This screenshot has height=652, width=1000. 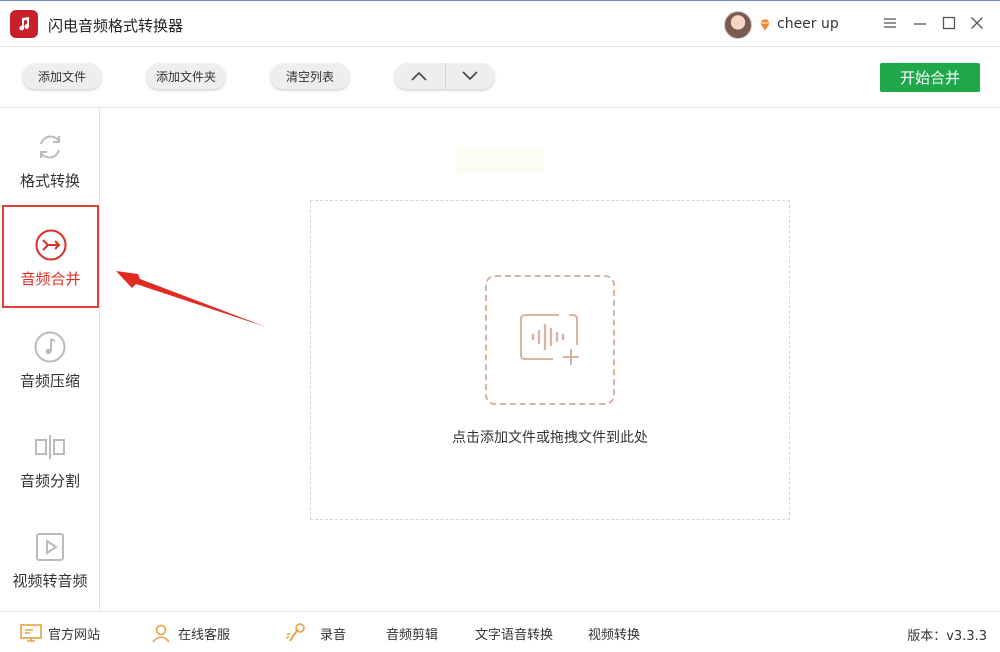 I want to click on footer: 官方网站 在线客服 录音 音频剪辑 文字语音转换 视频转换 版本：v3.3.3, so click(x=500, y=631).